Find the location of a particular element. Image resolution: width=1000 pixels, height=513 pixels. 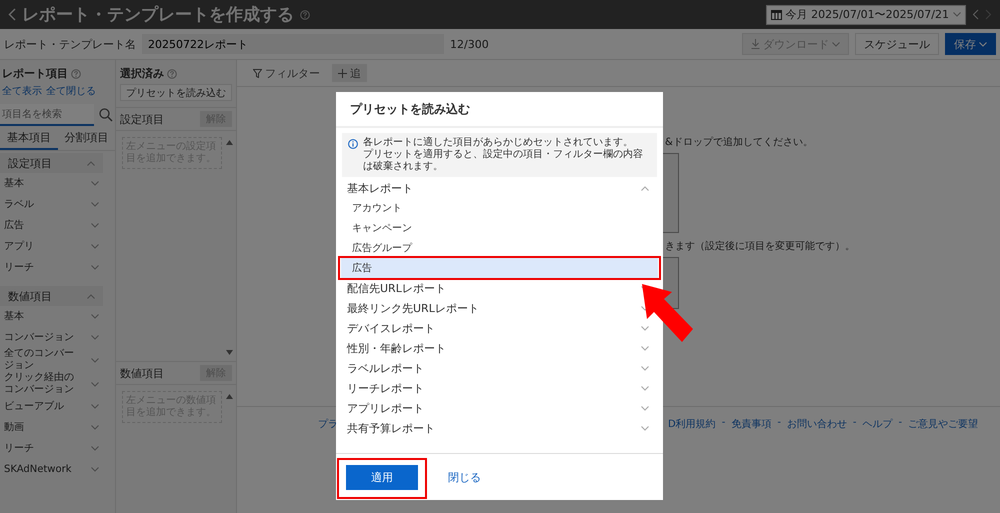

group-title: 設定項目 is located at coordinates (142, 119).